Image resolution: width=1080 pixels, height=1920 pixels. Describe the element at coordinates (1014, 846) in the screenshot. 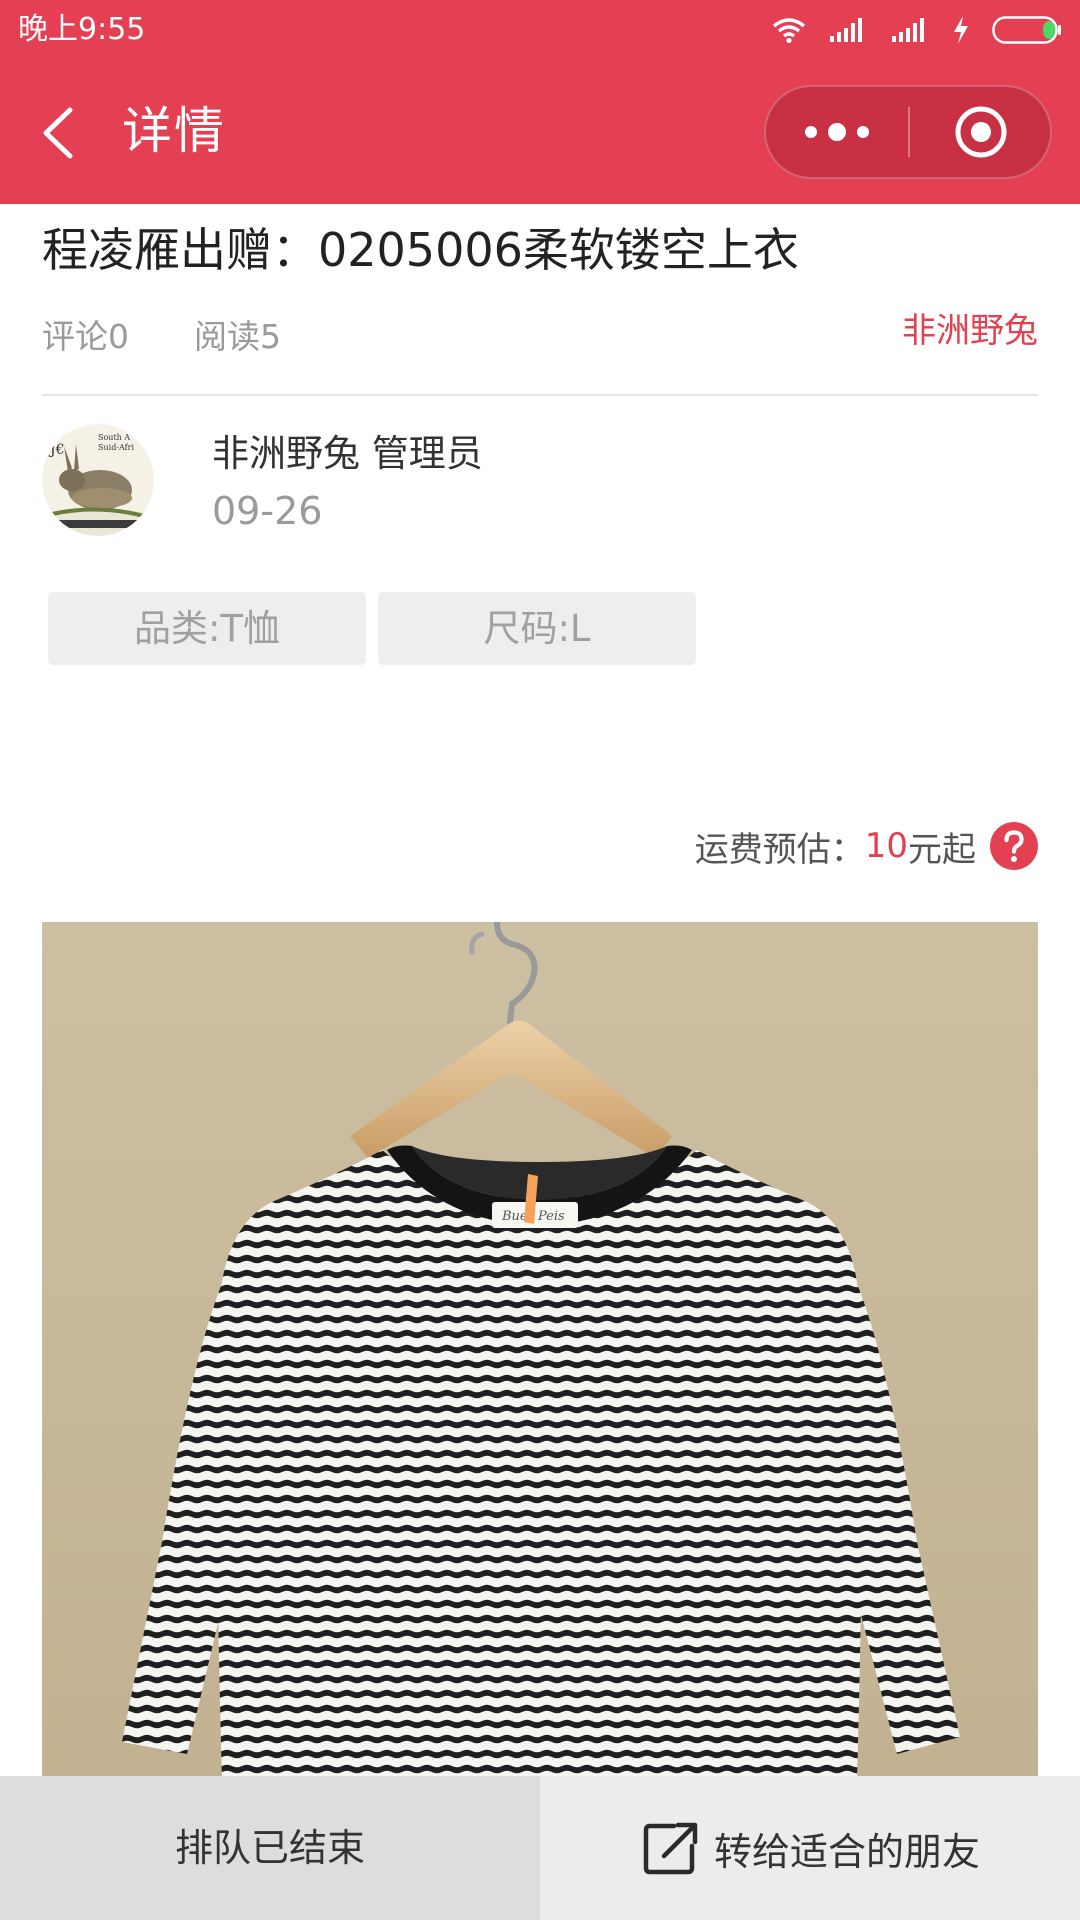

I see `help-icon` at that location.